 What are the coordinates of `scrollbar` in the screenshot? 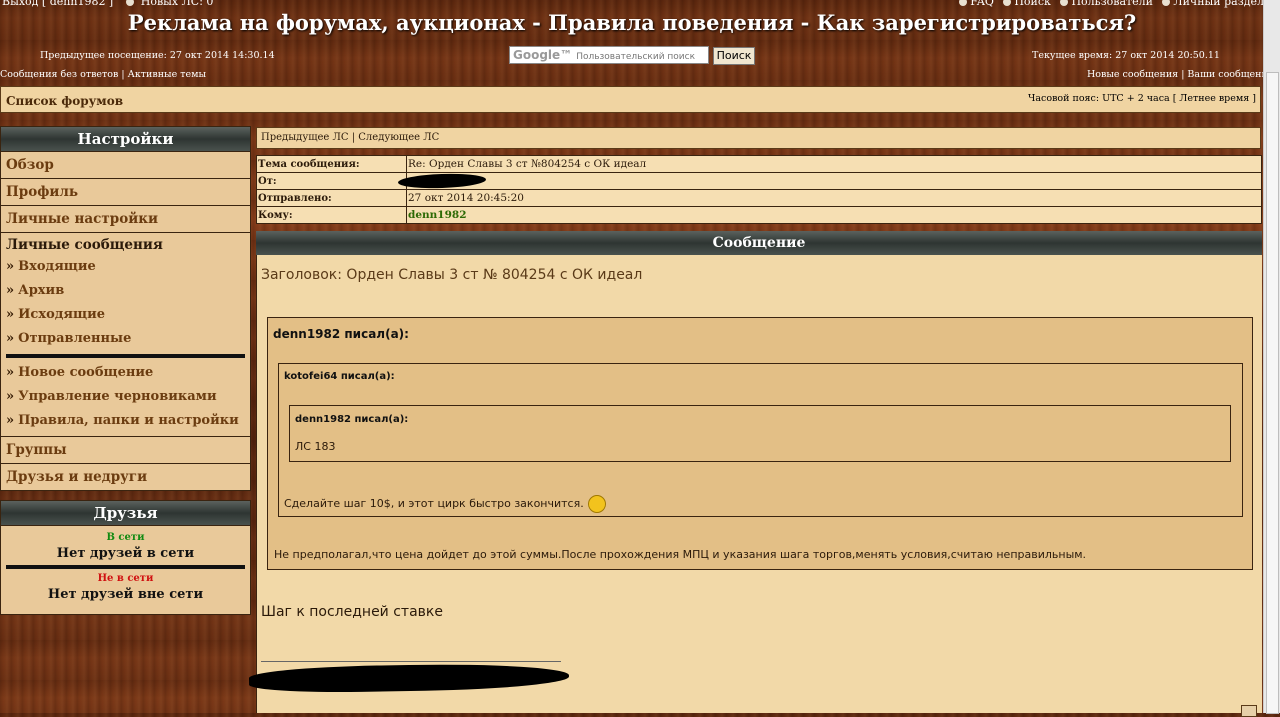 It's located at (1271, 357).